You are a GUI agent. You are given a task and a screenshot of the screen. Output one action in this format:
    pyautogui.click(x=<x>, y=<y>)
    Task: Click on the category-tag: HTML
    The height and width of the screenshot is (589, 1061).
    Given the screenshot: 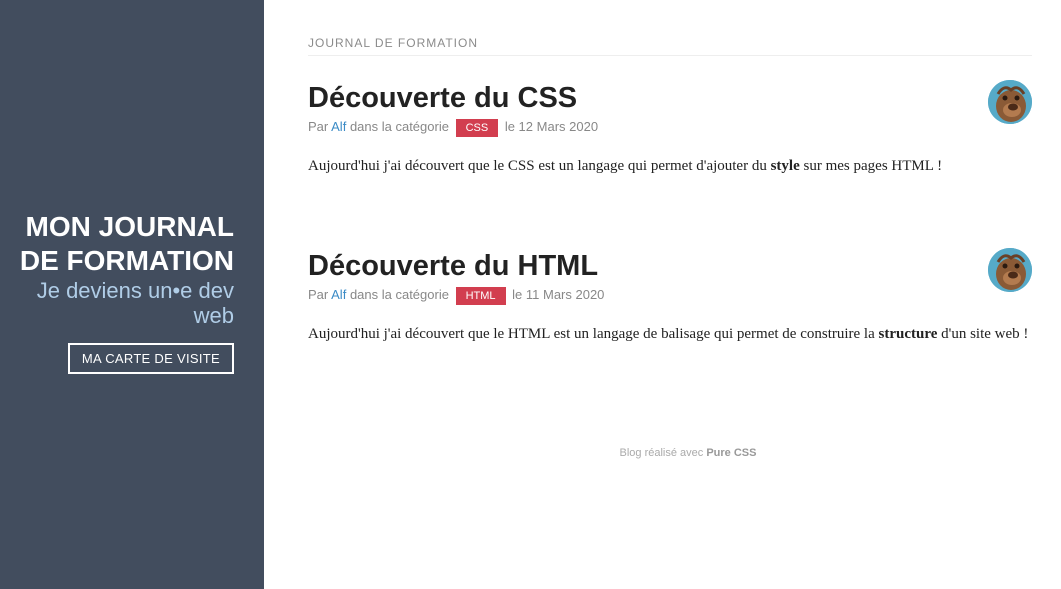 What is the action you would take?
    pyautogui.click(x=480, y=296)
    